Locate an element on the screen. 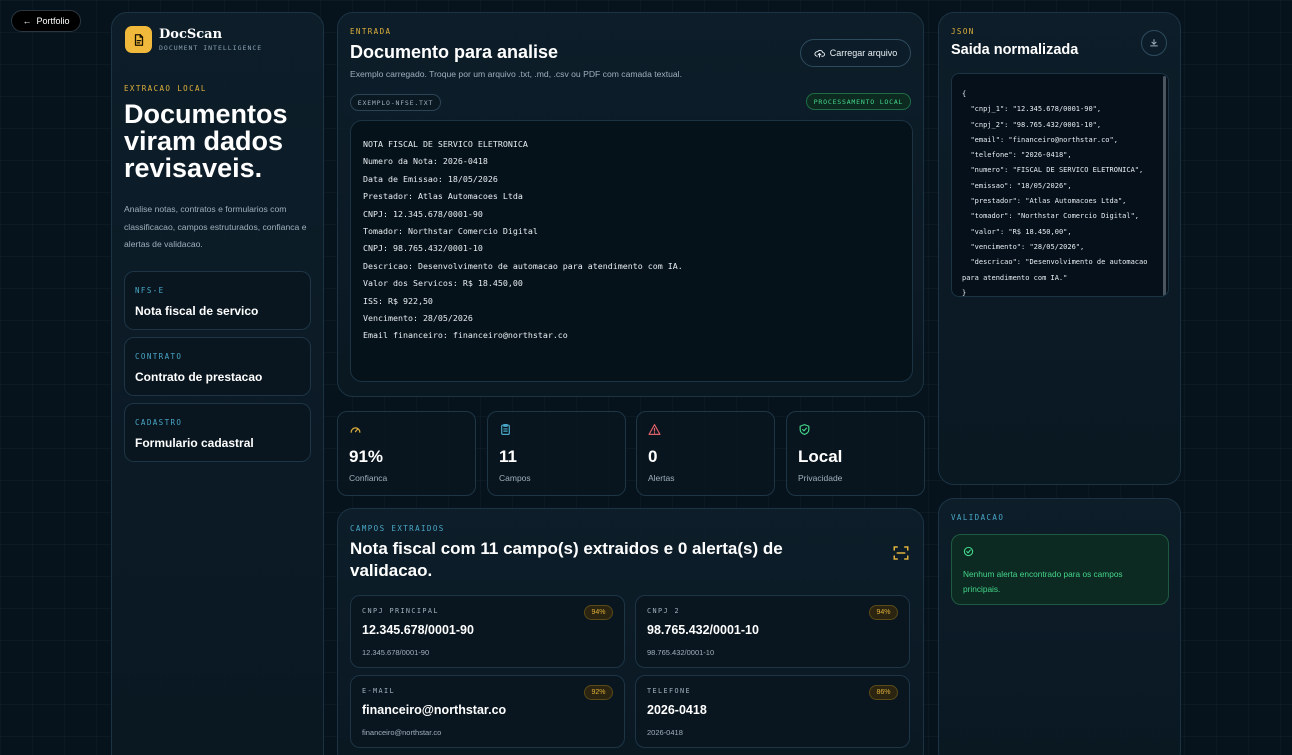 This screenshot has width=1292, height=755. json-line: "tomador": "Northstar Comercio Digital", is located at coordinates (1051, 216).